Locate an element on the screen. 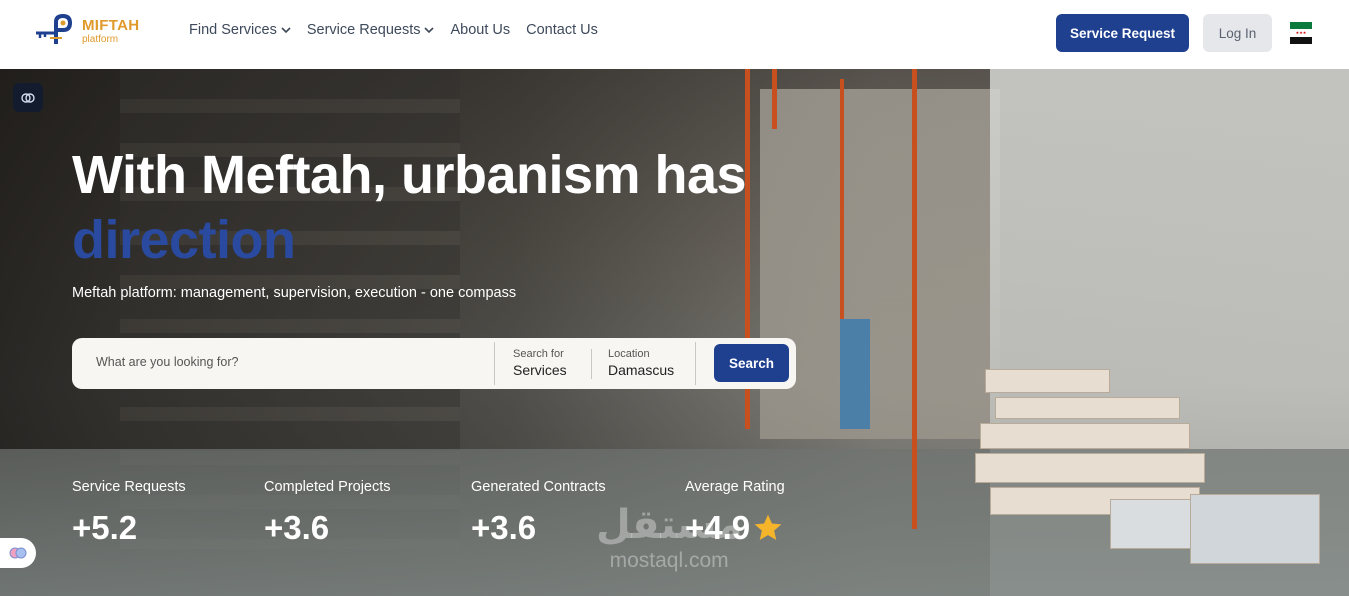 This screenshot has width=1349, height=596. ai-assistant-brain-icon is located at coordinates (28, 97).